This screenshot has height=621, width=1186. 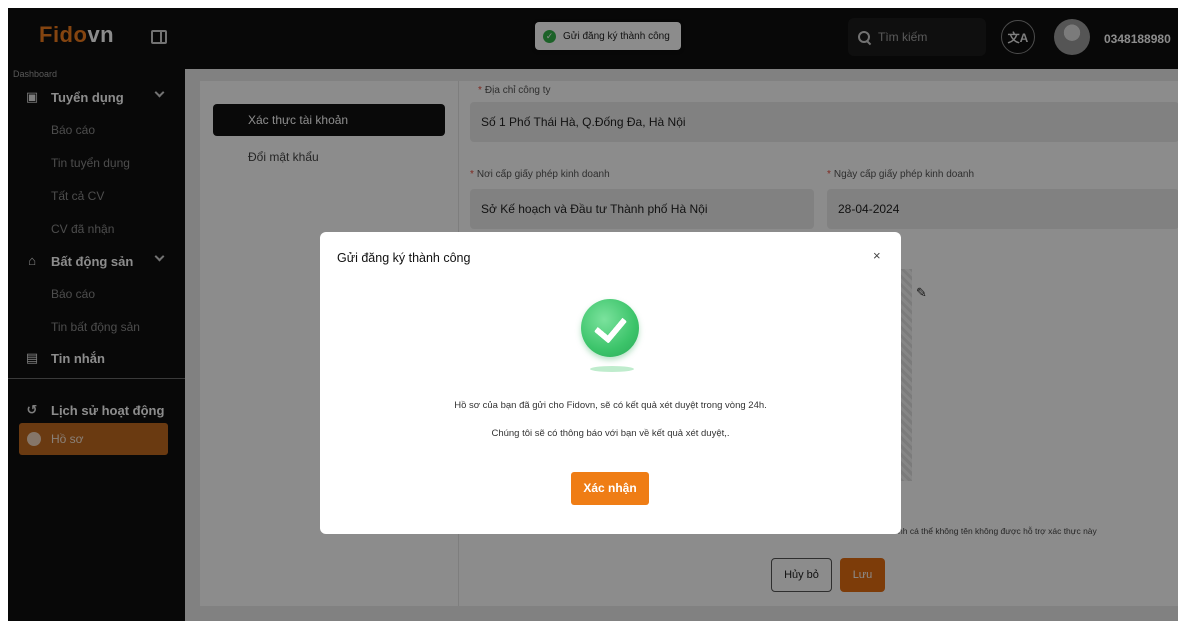 I want to click on close-icon: ×, so click(x=877, y=255).